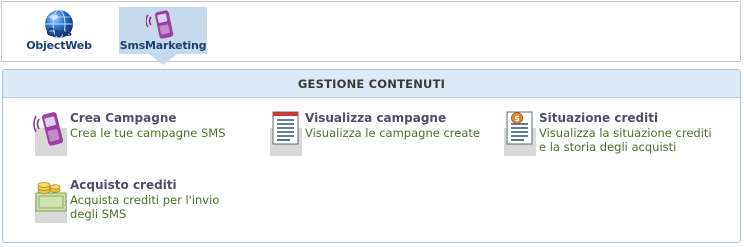 Image resolution: width=744 pixels, height=247 pixels. What do you see at coordinates (123, 118) in the screenshot?
I see `menu-item-title: Crea Campagne` at bounding box center [123, 118].